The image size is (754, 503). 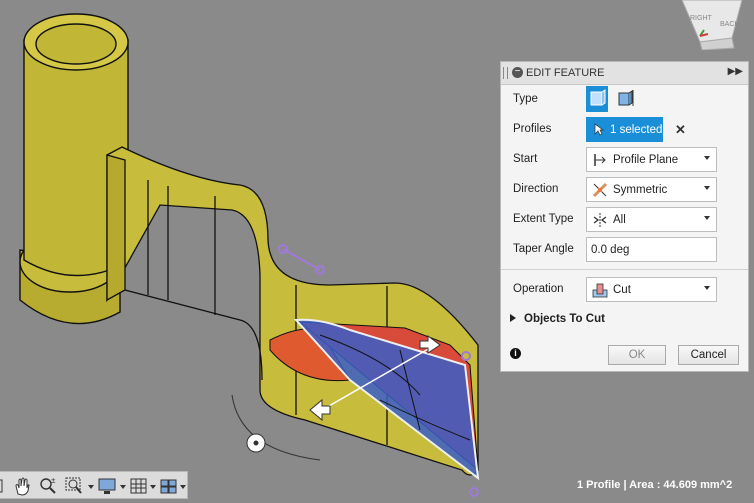 What do you see at coordinates (517, 72) in the screenshot?
I see `collapse-icon: −` at bounding box center [517, 72].